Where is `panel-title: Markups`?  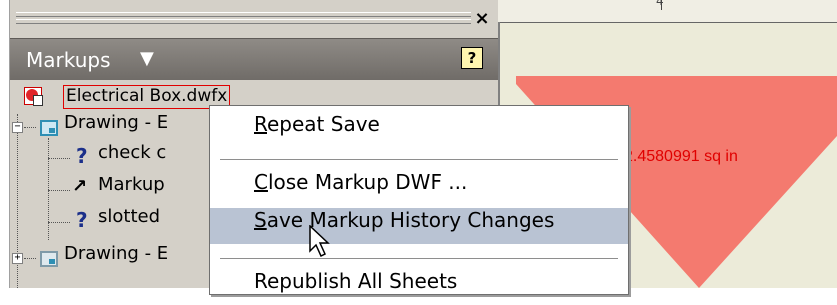
panel-title: Markups is located at coordinates (68, 60).